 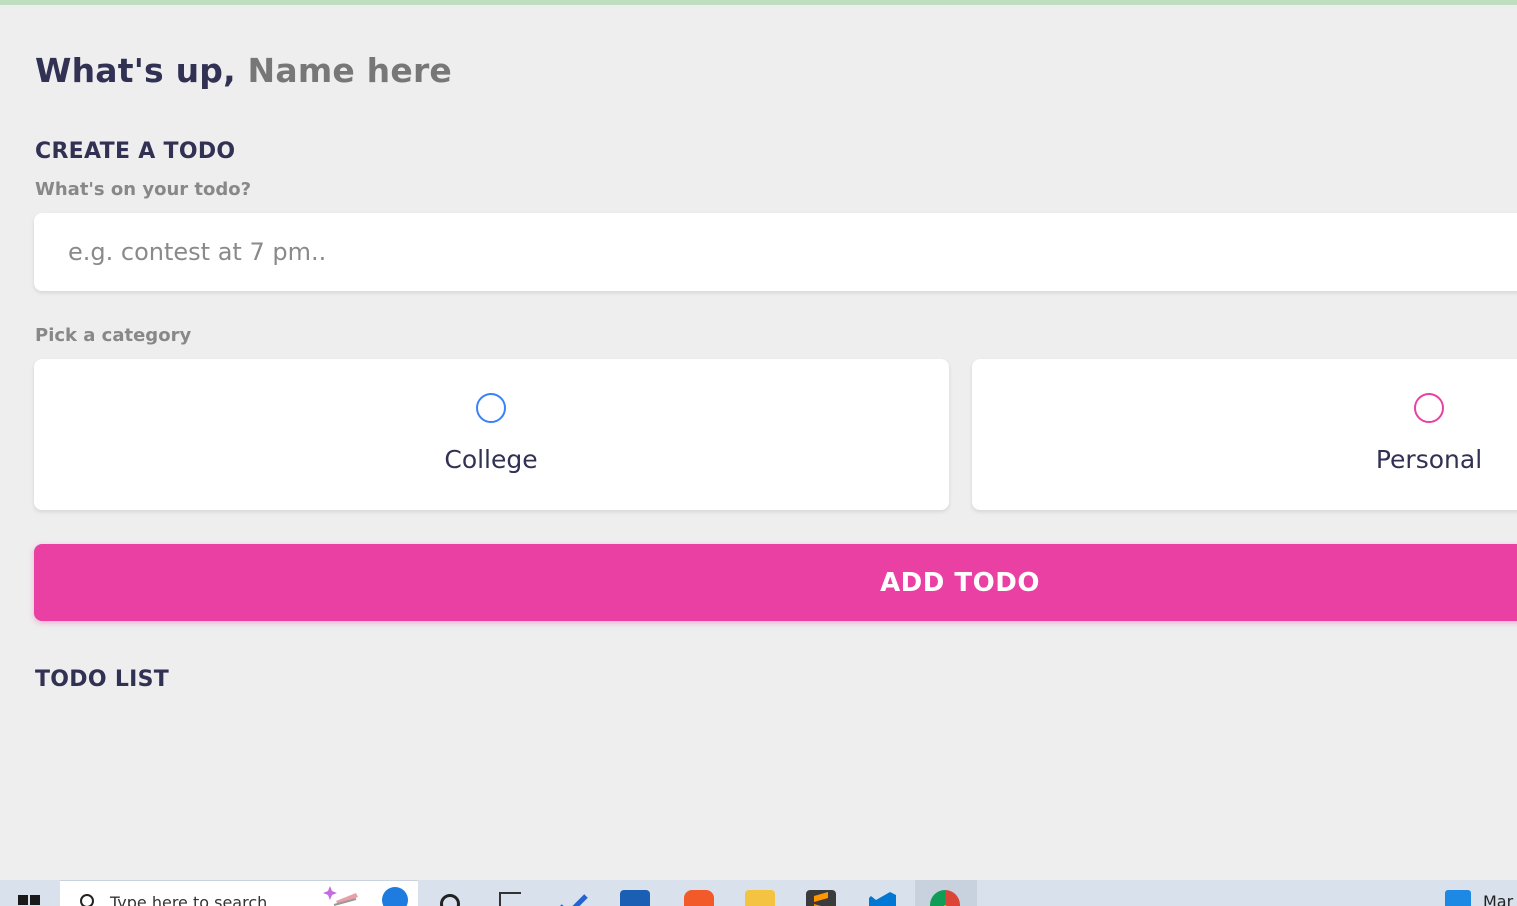 What do you see at coordinates (143, 189) in the screenshot?
I see `todo-input-label: What's on your todo?` at bounding box center [143, 189].